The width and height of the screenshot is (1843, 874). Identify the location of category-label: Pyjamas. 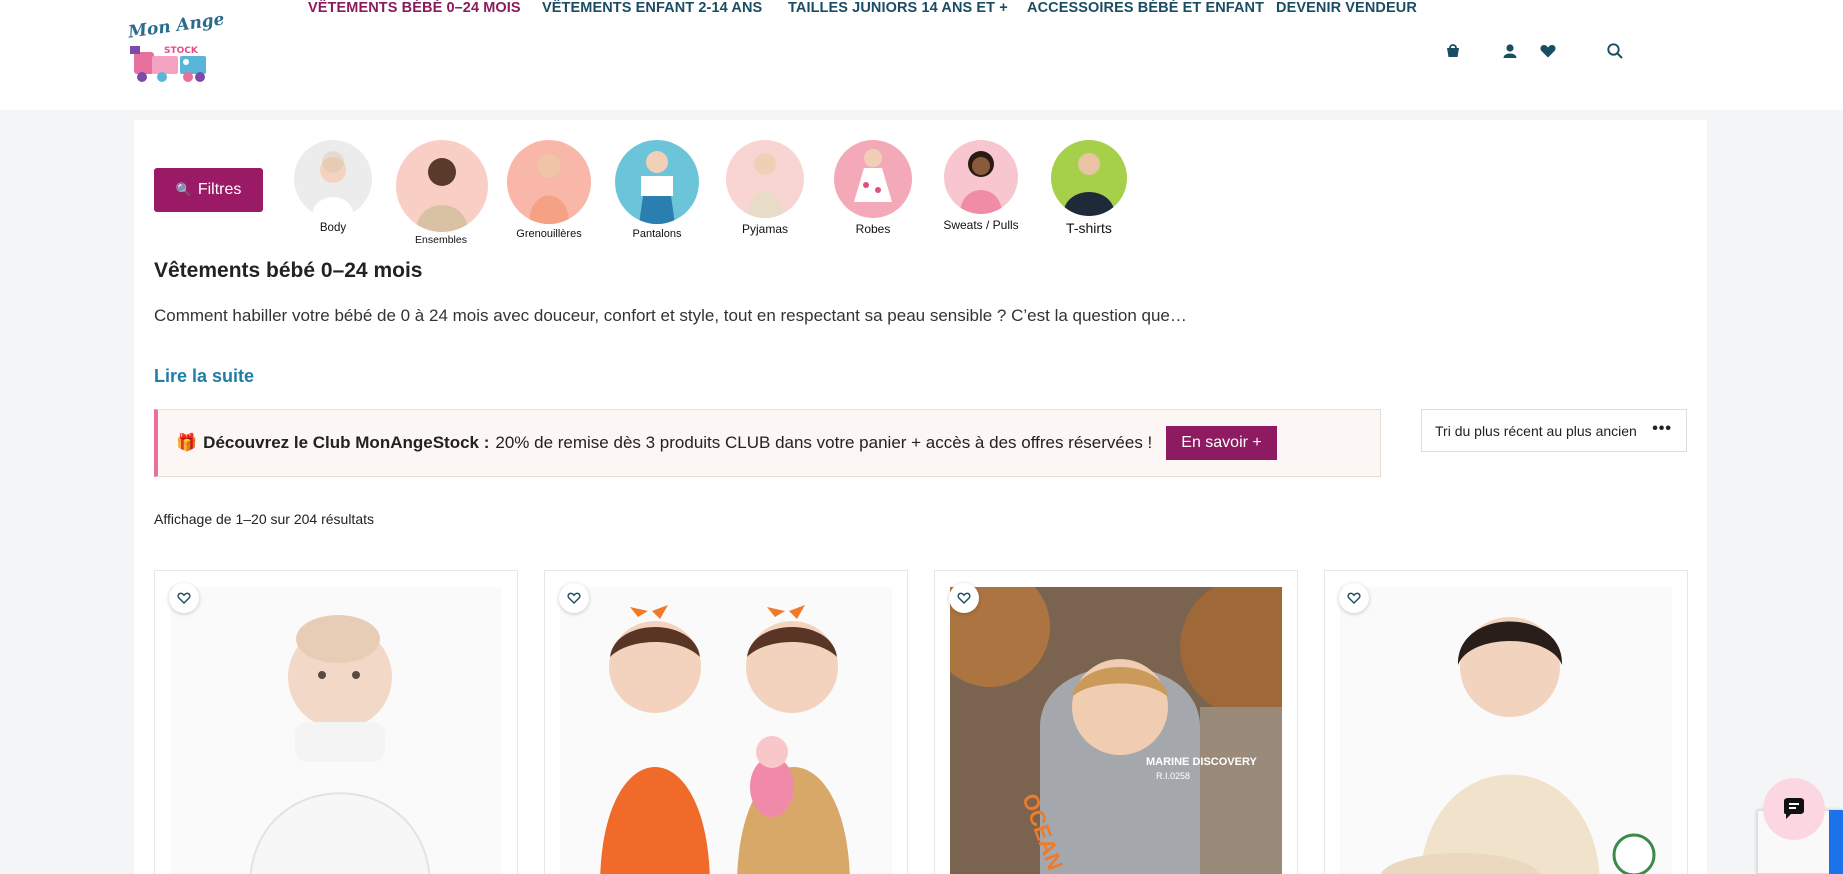
(764, 229).